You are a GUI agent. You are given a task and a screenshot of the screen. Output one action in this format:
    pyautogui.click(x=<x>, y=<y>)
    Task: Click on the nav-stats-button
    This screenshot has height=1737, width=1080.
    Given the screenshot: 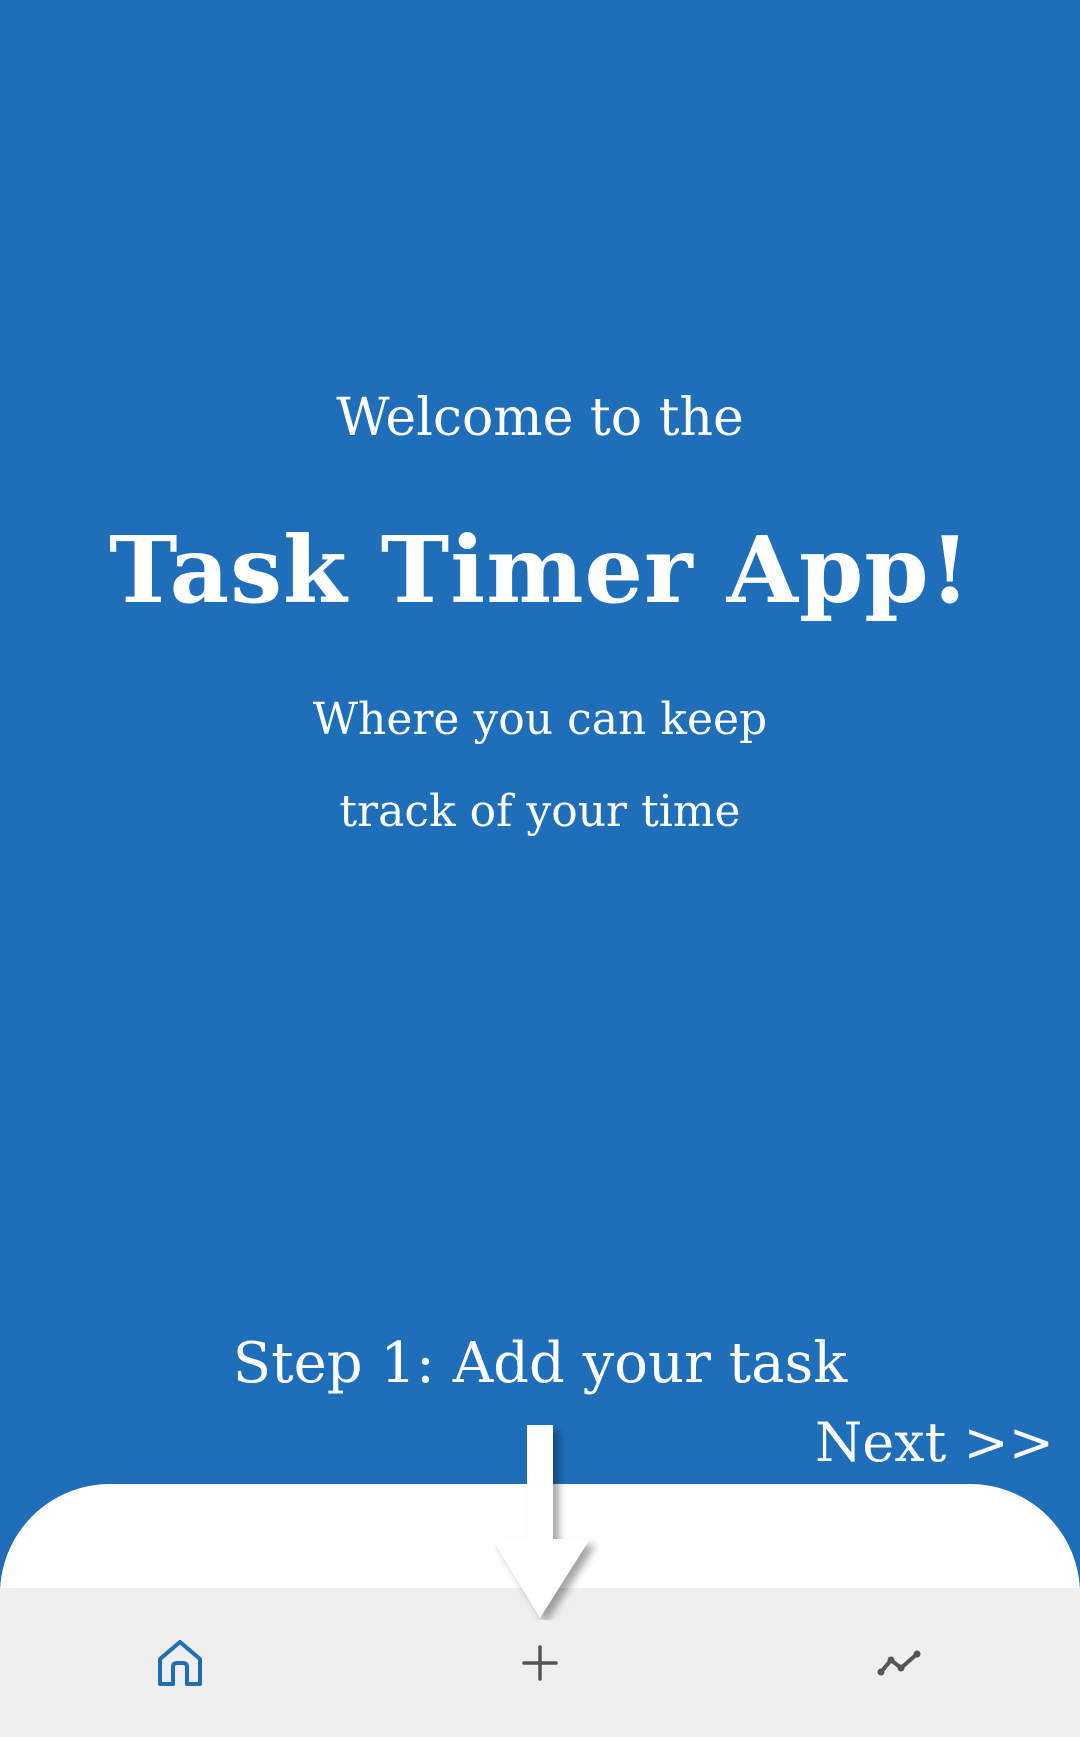 What is the action you would take?
    pyautogui.click(x=900, y=1662)
    